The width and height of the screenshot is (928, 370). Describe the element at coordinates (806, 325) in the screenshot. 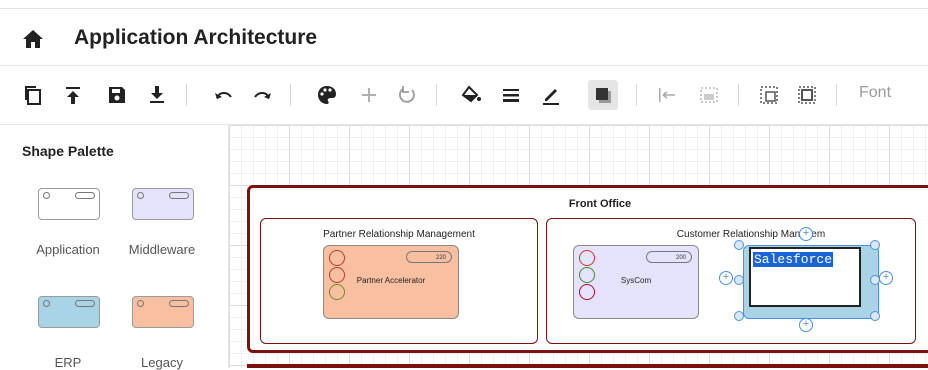

I see `add-connector-bottom: +` at that location.